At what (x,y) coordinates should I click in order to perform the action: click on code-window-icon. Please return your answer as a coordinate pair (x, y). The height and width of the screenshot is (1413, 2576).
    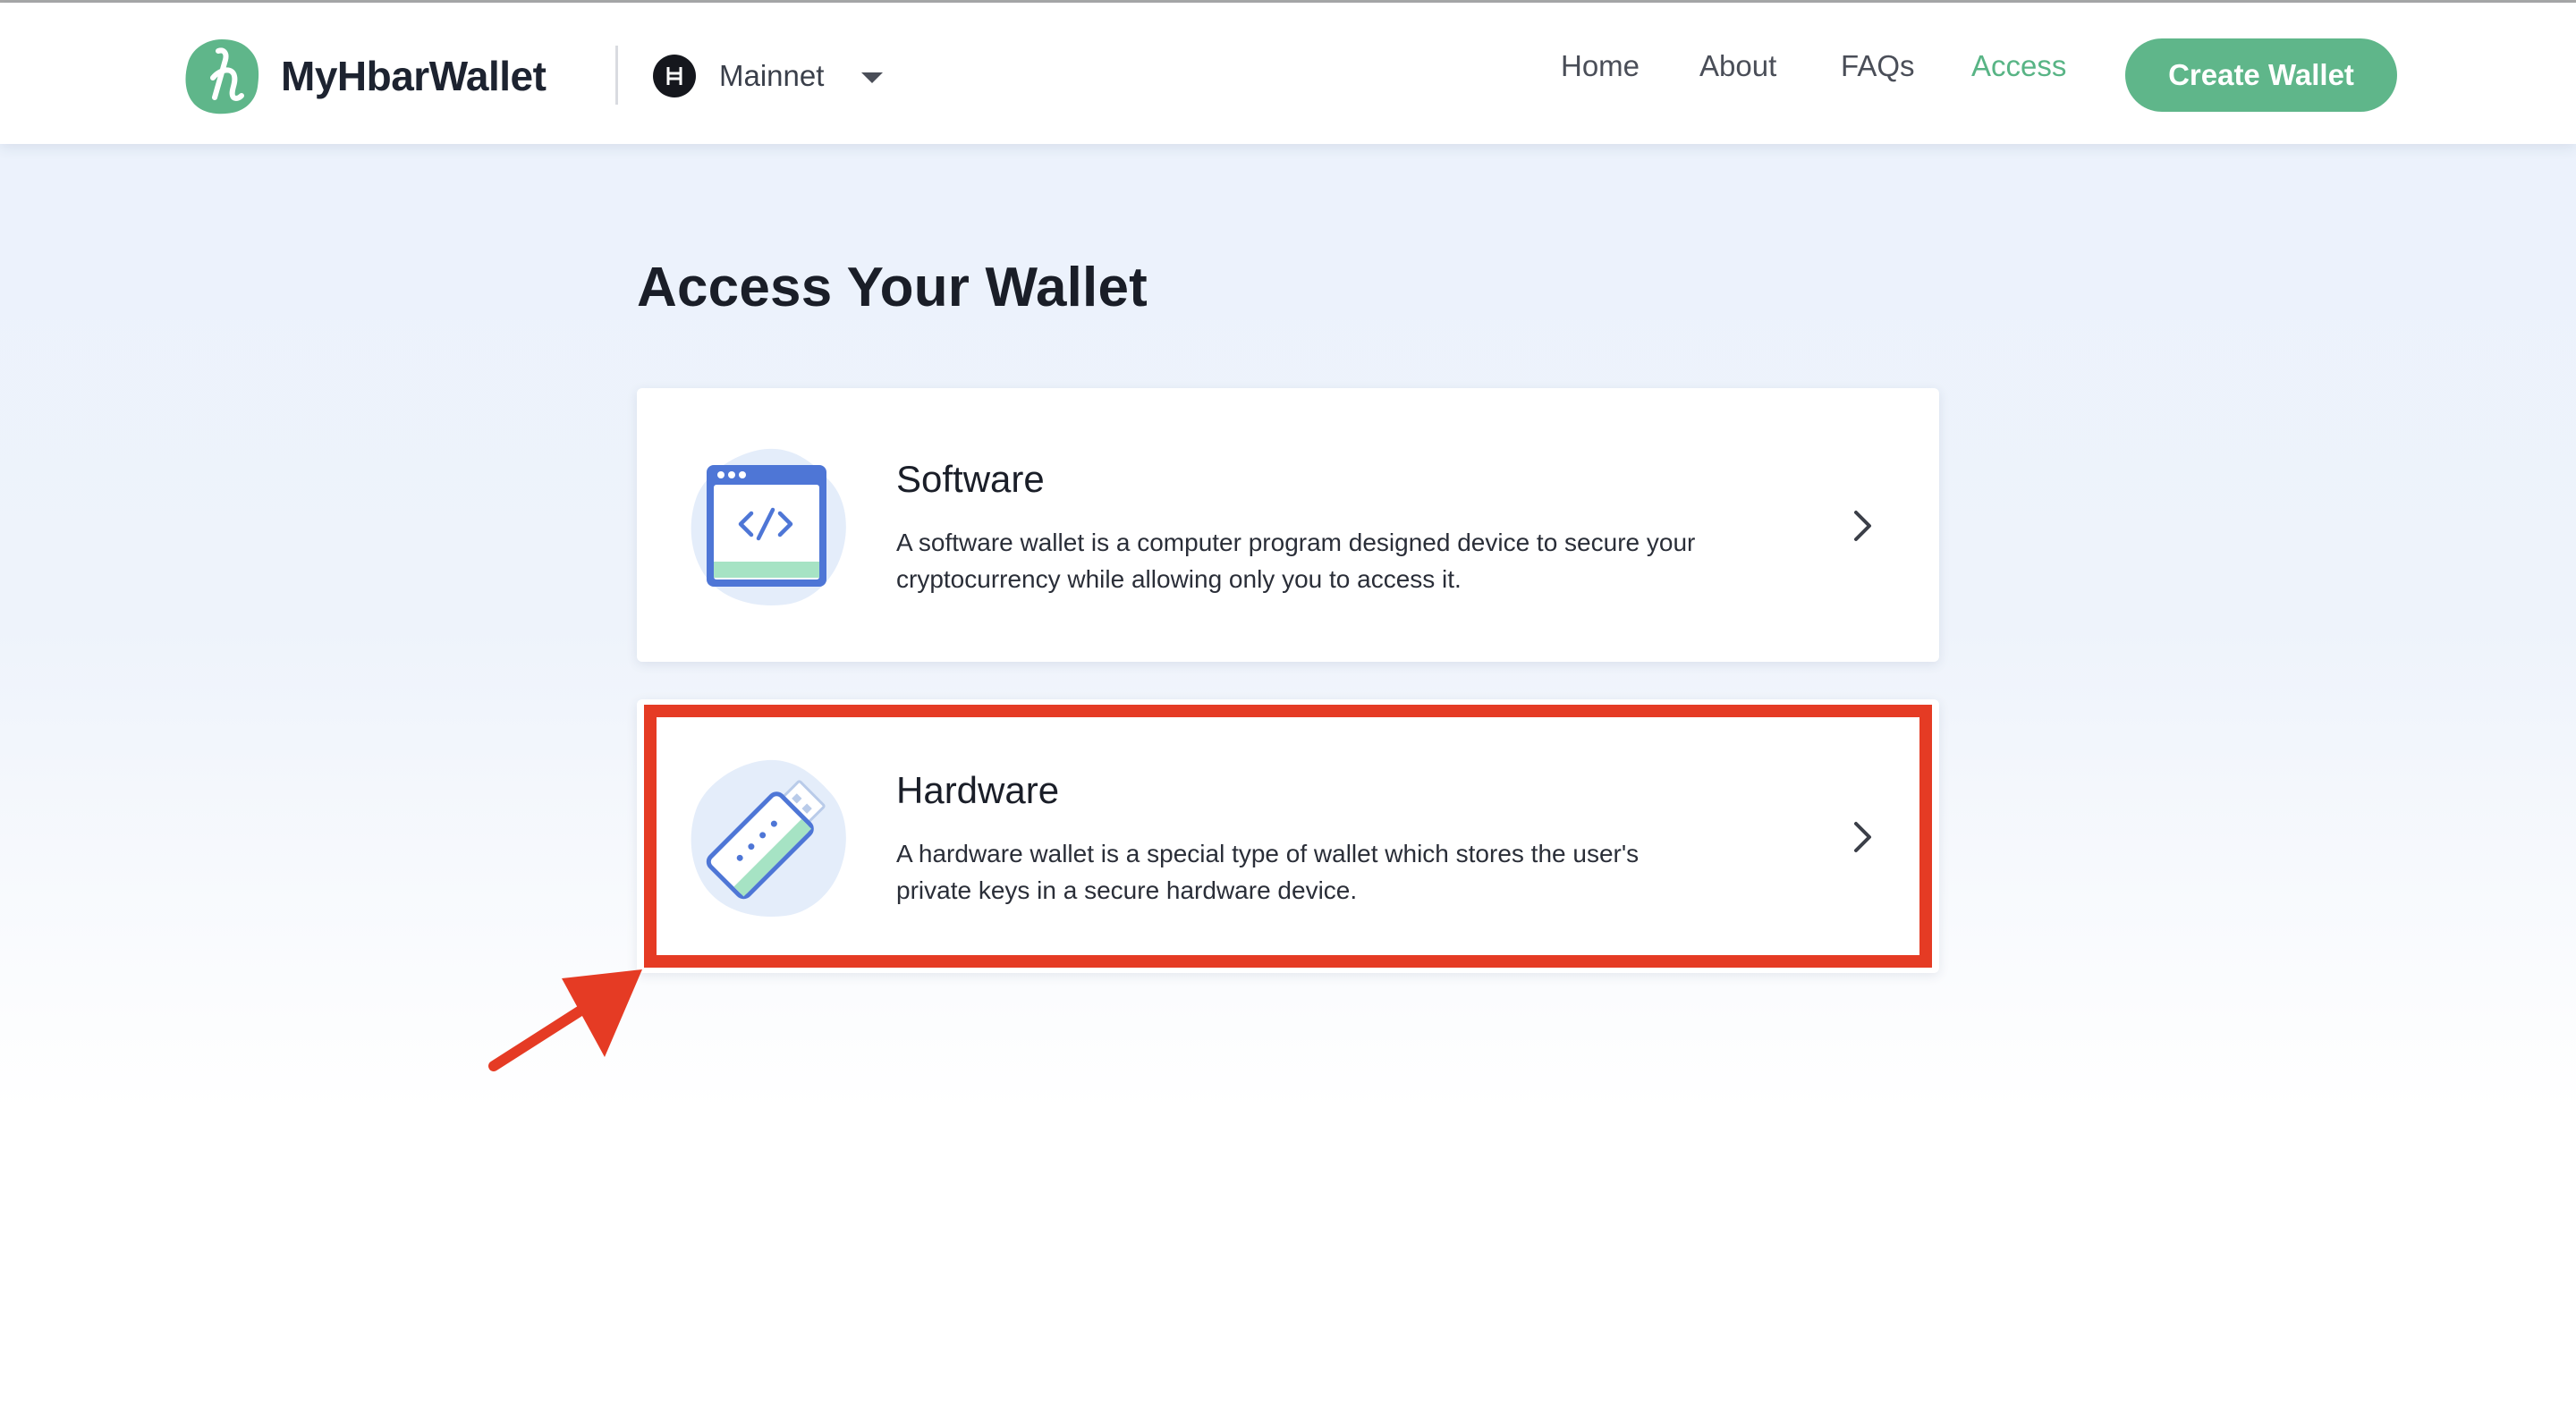
    Looking at the image, I should click on (768, 526).